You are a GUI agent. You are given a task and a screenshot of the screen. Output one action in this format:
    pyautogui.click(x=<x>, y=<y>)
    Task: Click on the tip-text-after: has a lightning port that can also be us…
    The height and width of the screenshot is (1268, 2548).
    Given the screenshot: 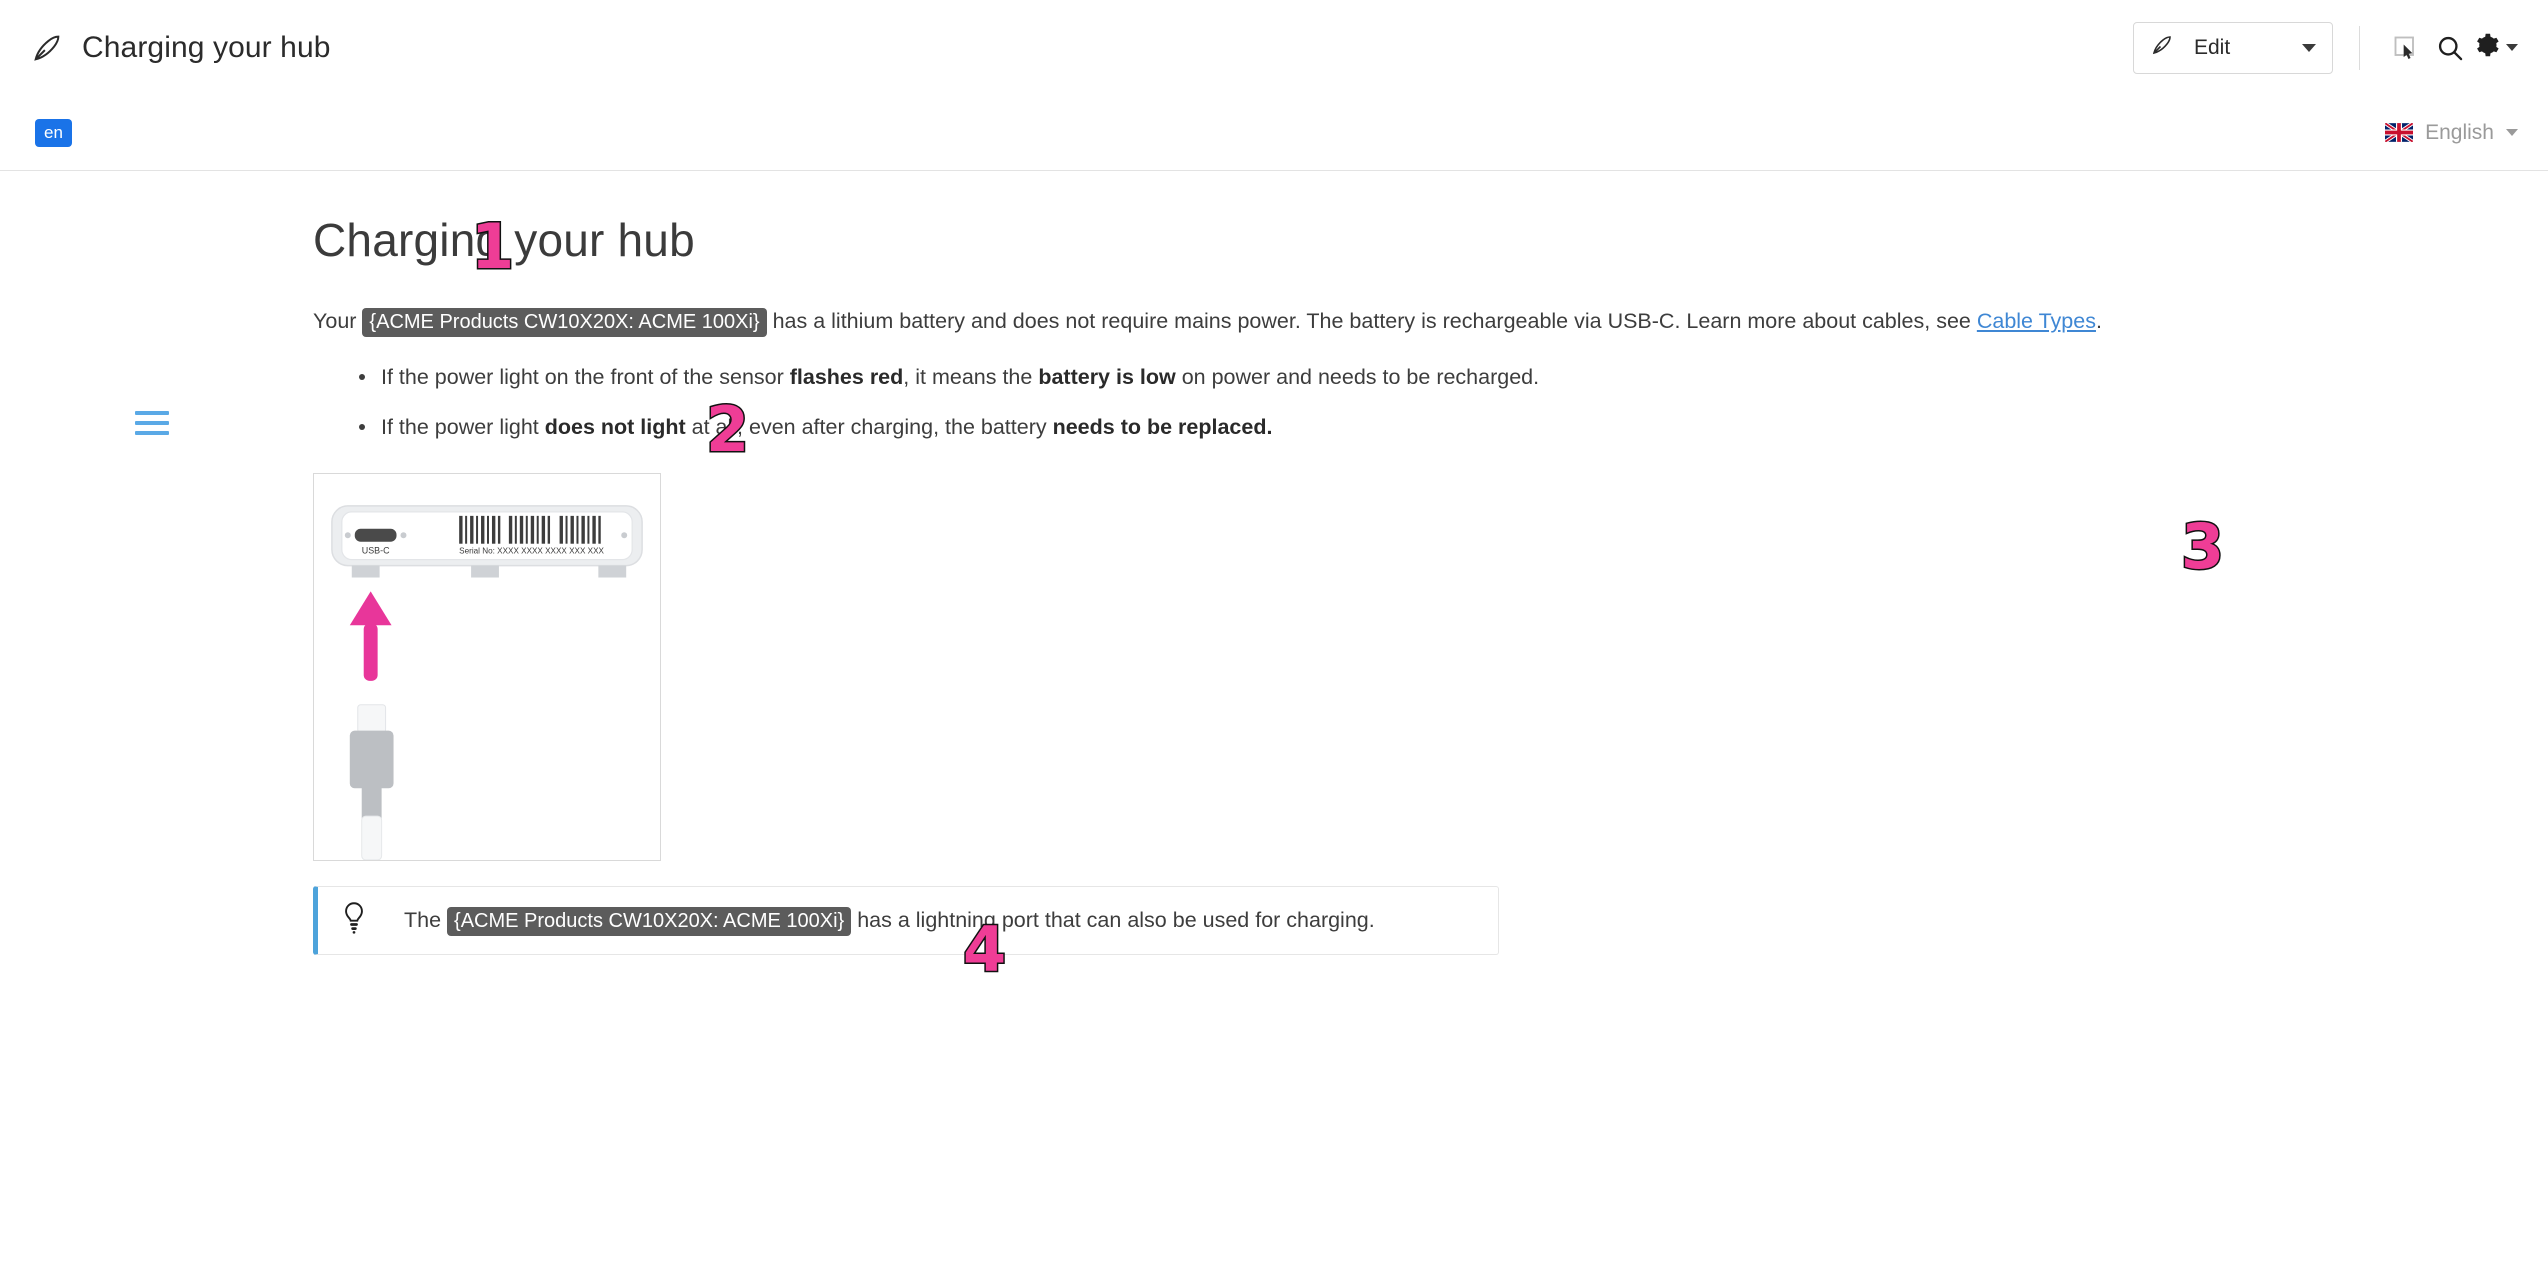 What is the action you would take?
    pyautogui.click(x=1113, y=919)
    